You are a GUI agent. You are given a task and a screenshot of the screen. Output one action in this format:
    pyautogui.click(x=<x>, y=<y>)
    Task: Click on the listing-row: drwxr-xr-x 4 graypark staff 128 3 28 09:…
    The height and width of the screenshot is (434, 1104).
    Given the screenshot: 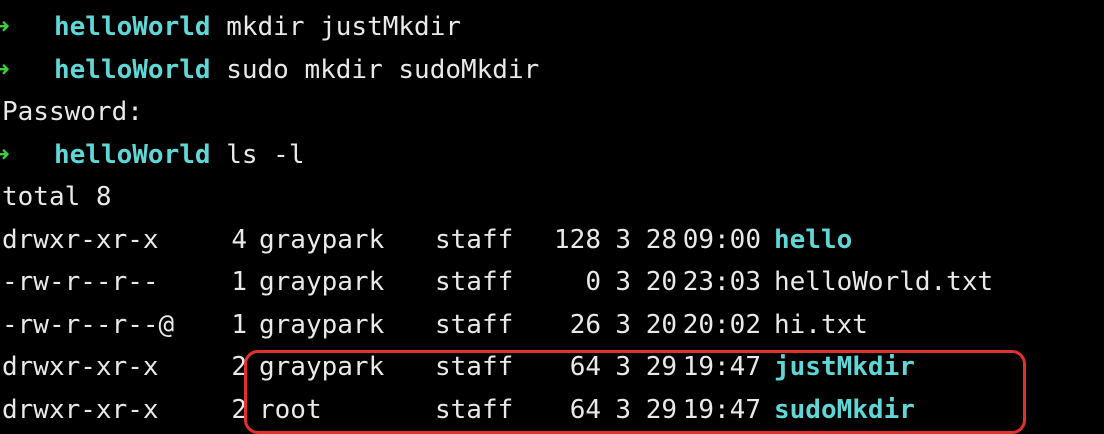 What is the action you would take?
    pyautogui.click(x=553, y=240)
    